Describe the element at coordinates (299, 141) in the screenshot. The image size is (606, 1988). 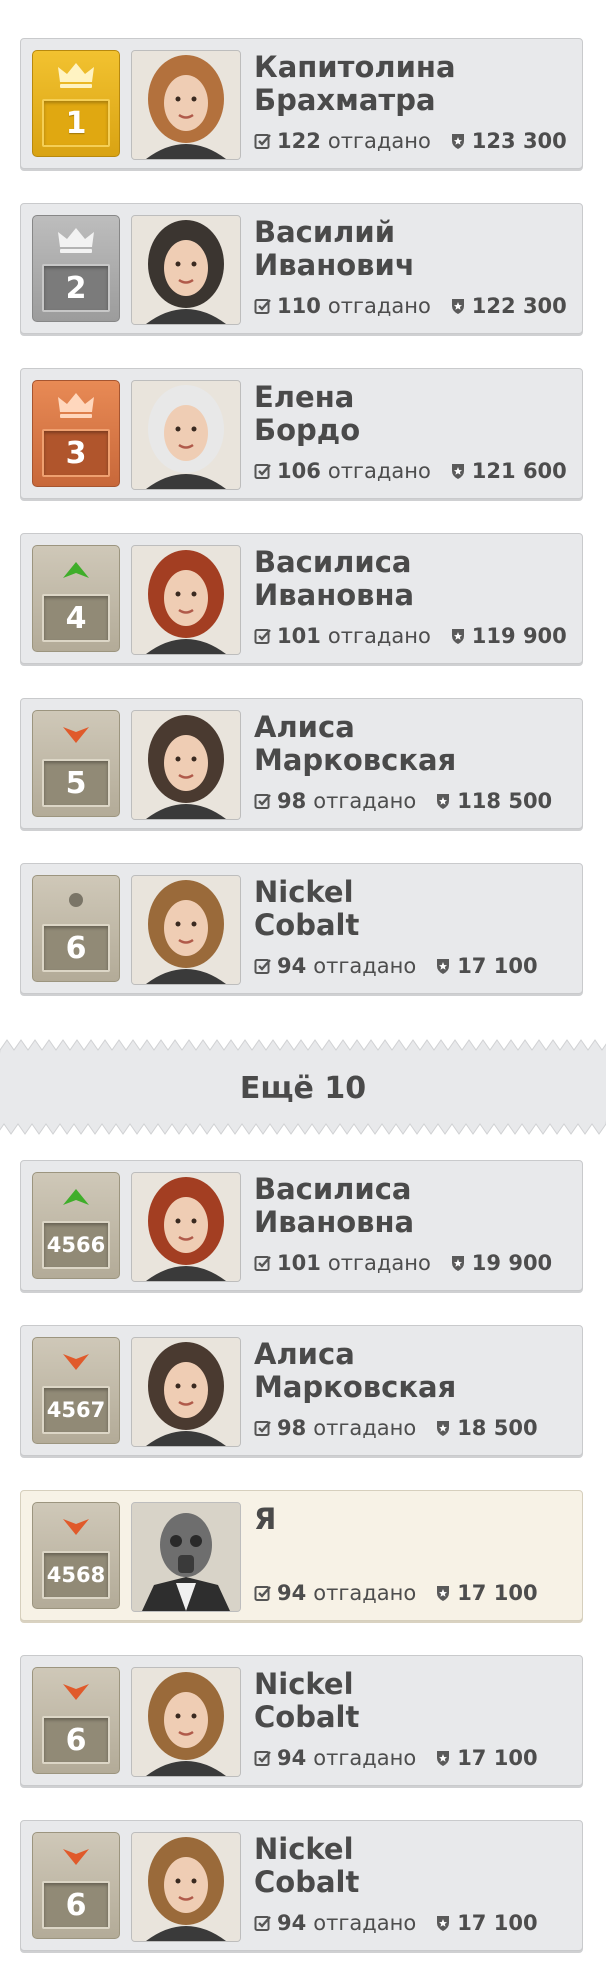
I see `solved-count: 122` at that location.